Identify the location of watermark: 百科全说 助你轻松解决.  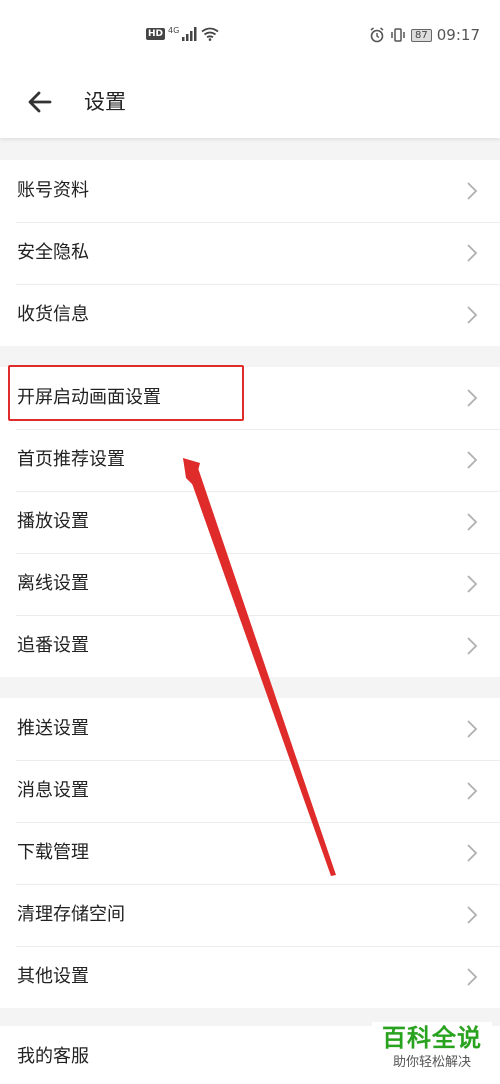
(432, 1050).